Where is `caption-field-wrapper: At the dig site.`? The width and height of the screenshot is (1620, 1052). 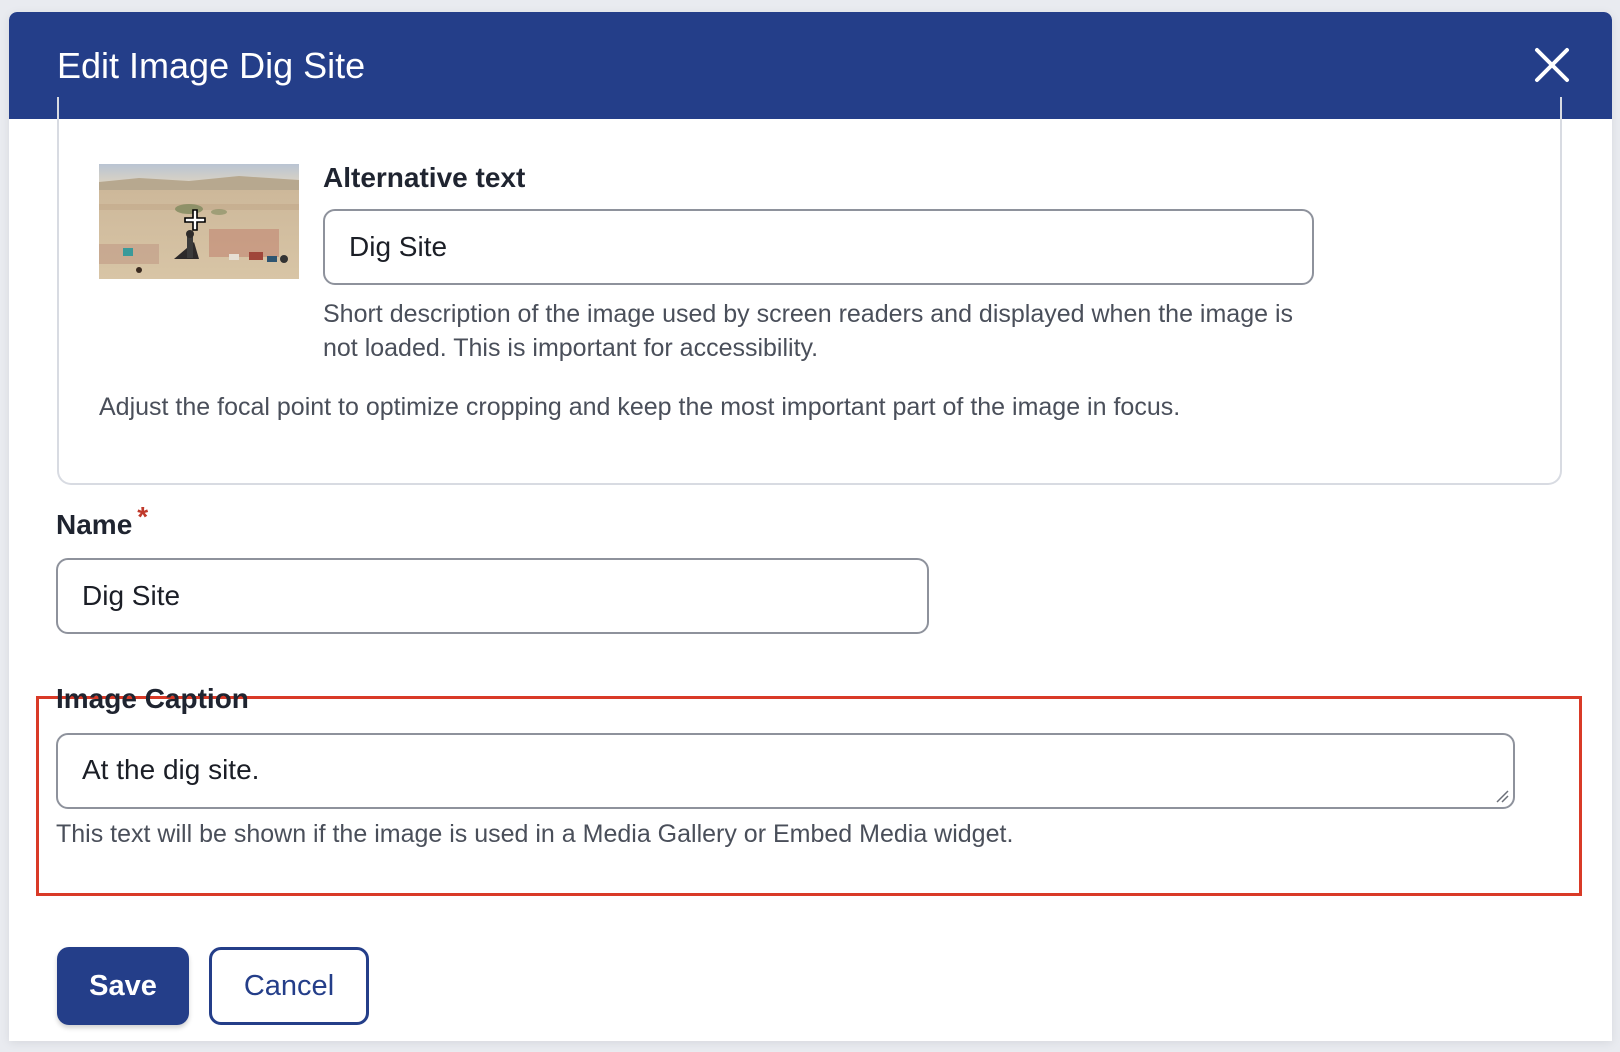
caption-field-wrapper: At the dig site. is located at coordinates (785, 771).